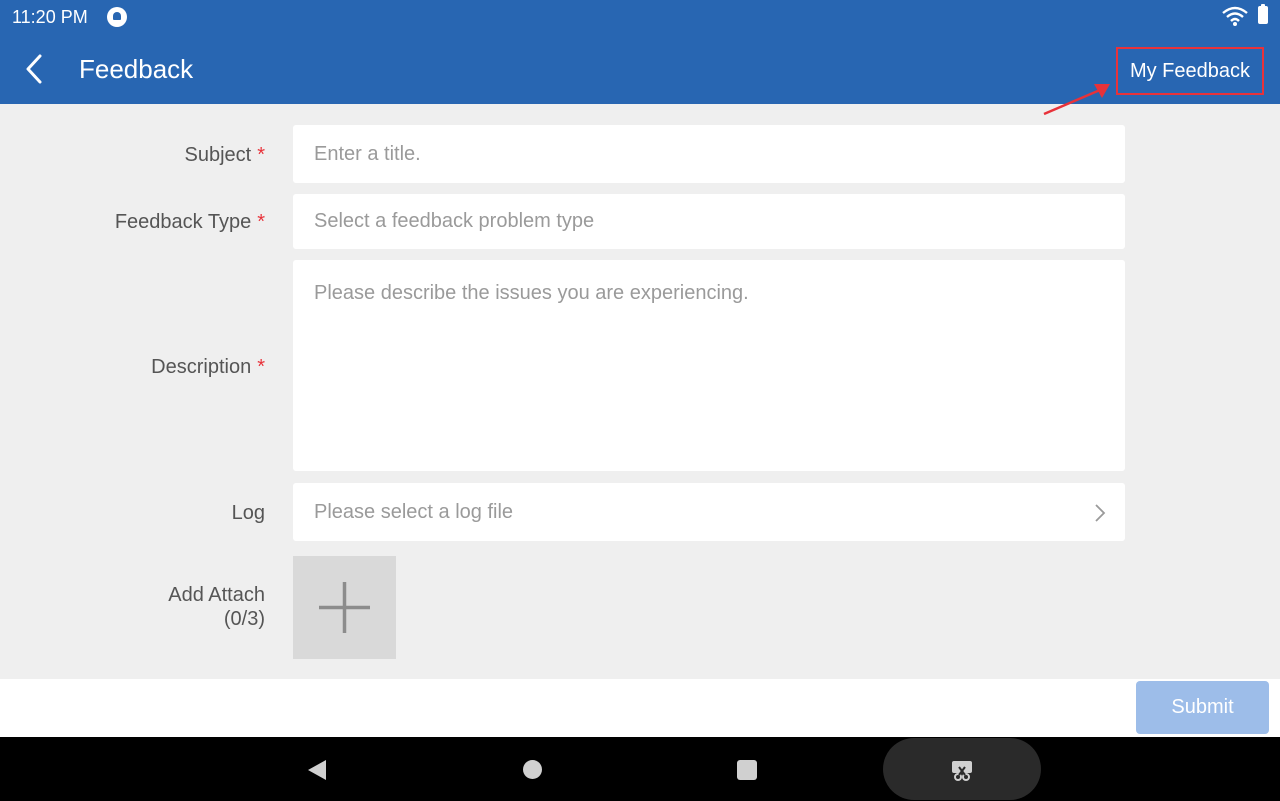  Describe the element at coordinates (747, 770) in the screenshot. I see `nav-recent-icon` at that location.